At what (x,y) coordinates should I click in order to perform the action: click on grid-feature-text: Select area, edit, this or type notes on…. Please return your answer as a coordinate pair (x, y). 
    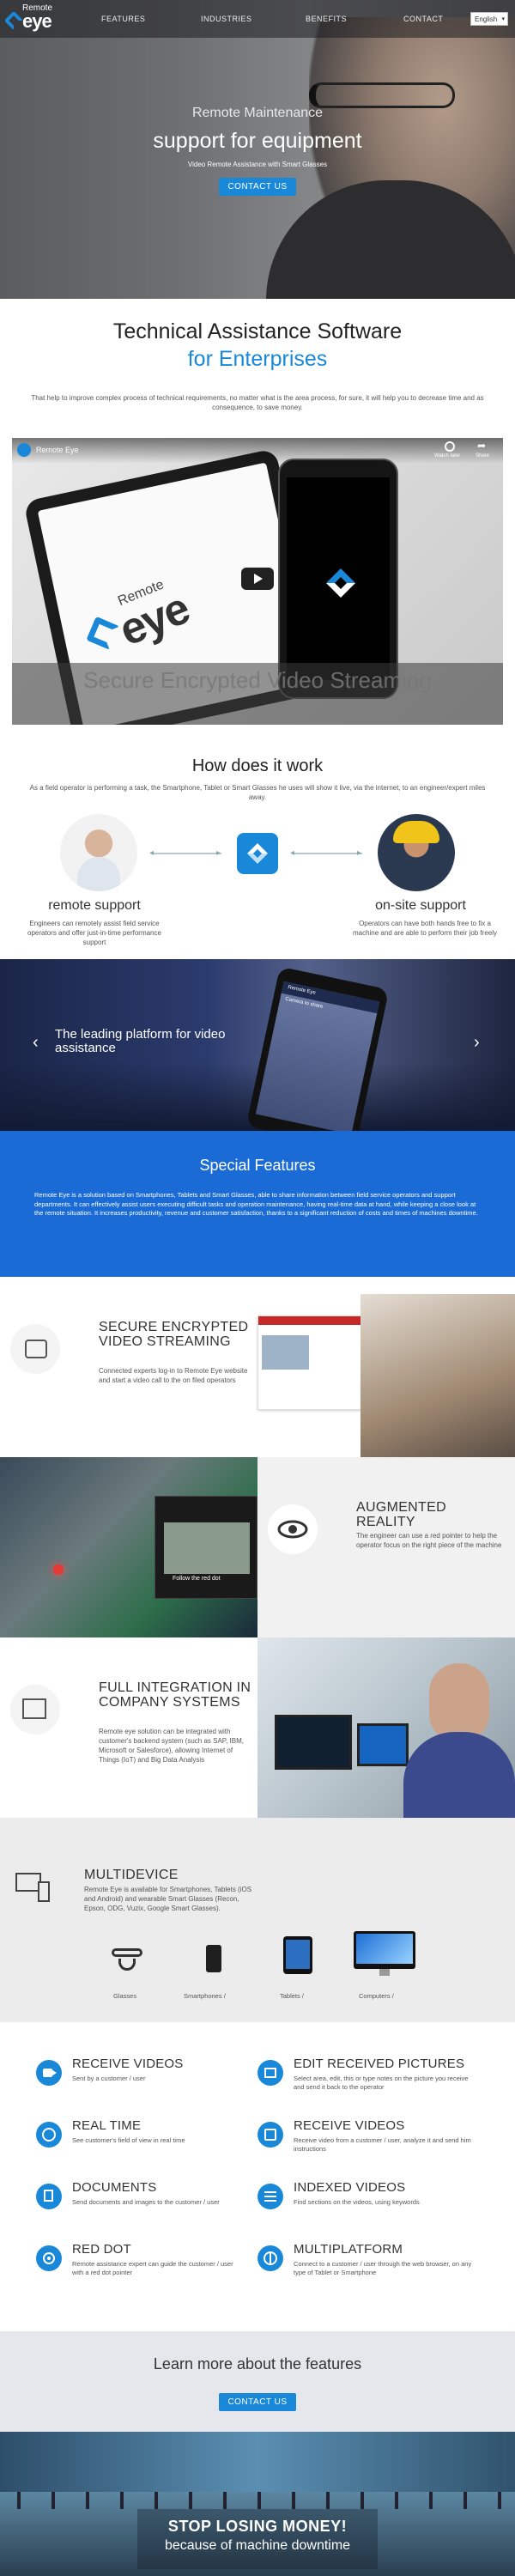
    Looking at the image, I should click on (381, 2083).